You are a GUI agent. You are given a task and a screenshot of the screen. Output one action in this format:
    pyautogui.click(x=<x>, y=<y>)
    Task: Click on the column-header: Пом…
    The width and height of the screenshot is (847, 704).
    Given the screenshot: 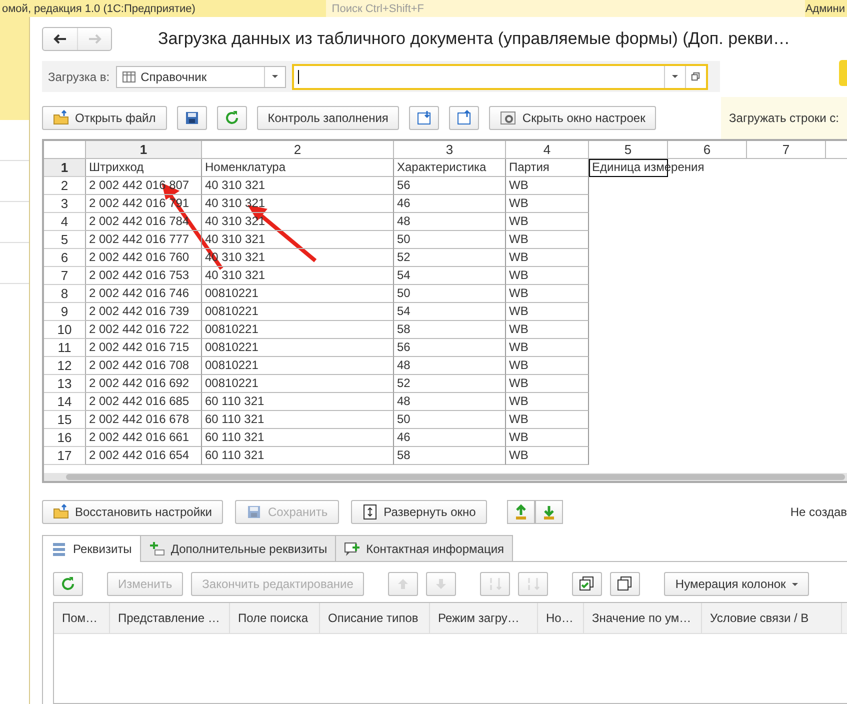 What is the action you would take?
    pyautogui.click(x=82, y=618)
    